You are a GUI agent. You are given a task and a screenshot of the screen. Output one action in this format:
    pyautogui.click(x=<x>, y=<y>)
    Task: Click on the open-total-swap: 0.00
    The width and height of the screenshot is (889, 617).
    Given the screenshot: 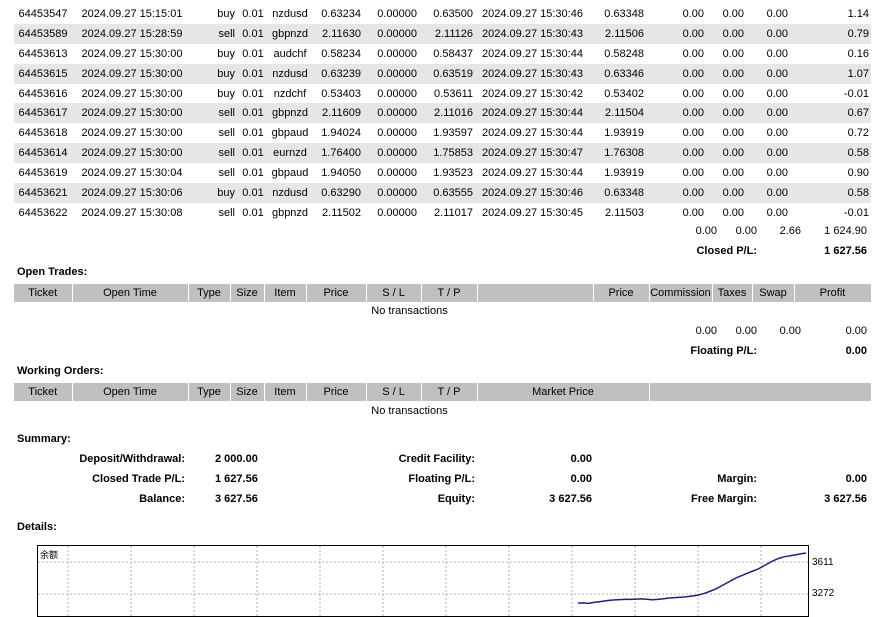 What is the action you would take?
    pyautogui.click(x=790, y=331)
    